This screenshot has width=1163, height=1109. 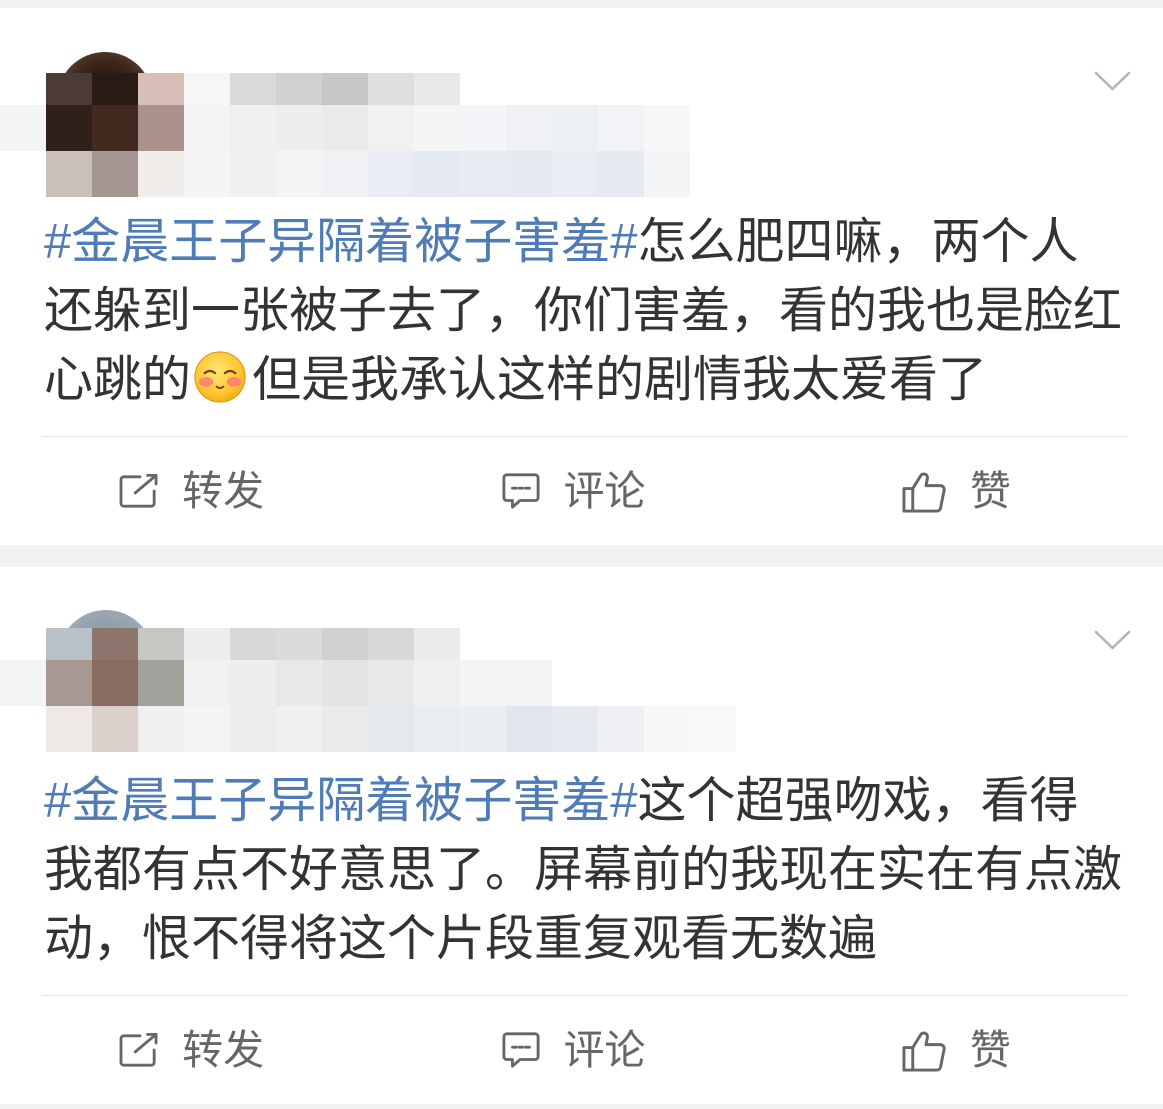 What do you see at coordinates (521, 491) in the screenshot?
I see `comment-icon` at bounding box center [521, 491].